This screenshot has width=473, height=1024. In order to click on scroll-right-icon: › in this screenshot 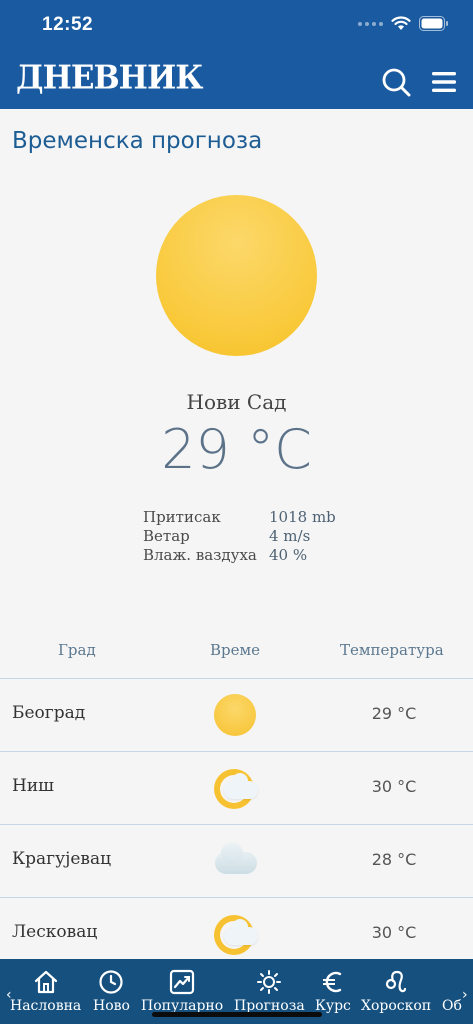, I will do `click(465, 995)`.